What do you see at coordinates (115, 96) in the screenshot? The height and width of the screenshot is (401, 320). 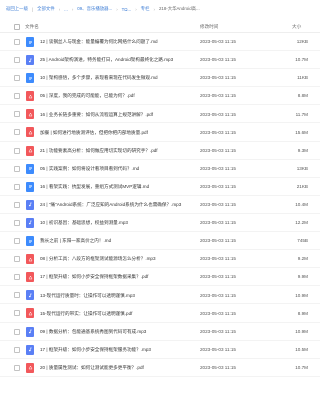 I see `file-name: 05 | 深度，我的完成的可能能，已能为何？.pdf` at bounding box center [115, 96].